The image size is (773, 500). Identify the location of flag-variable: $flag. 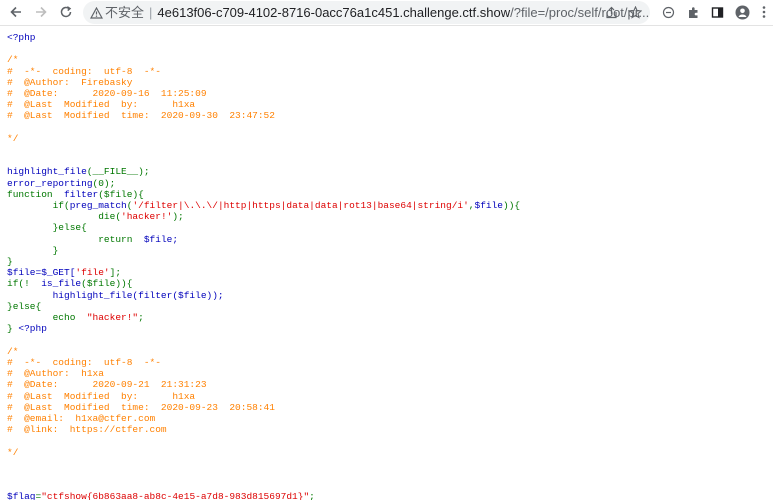
(21, 495).